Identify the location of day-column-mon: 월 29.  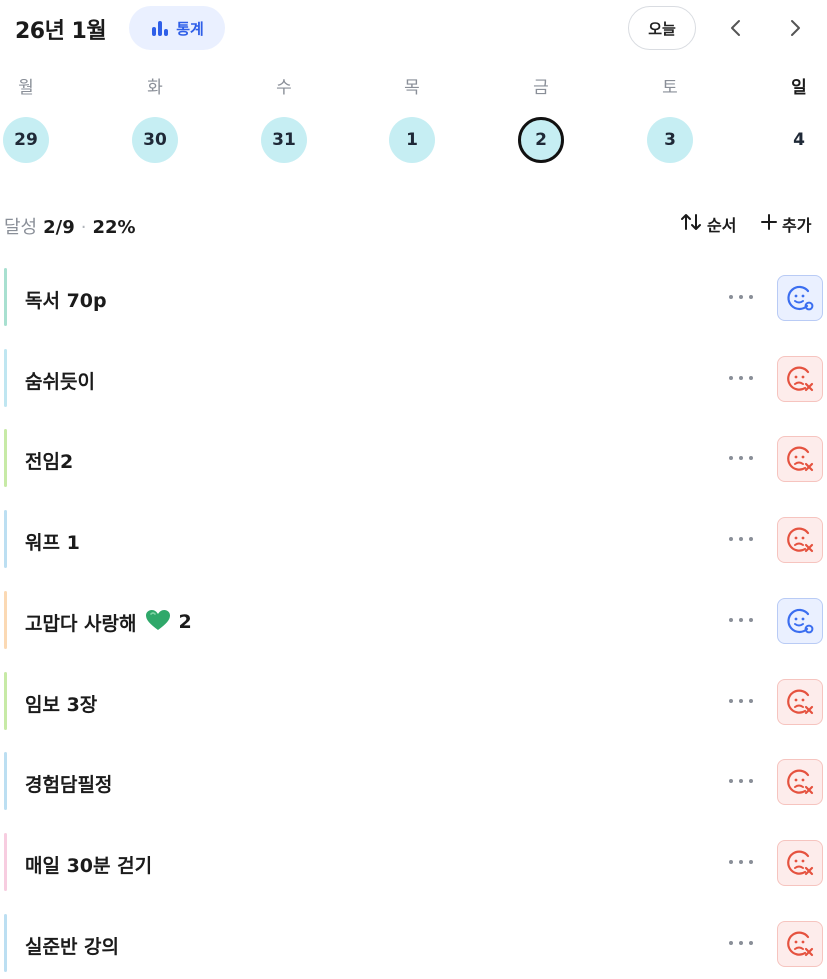
(28, 124).